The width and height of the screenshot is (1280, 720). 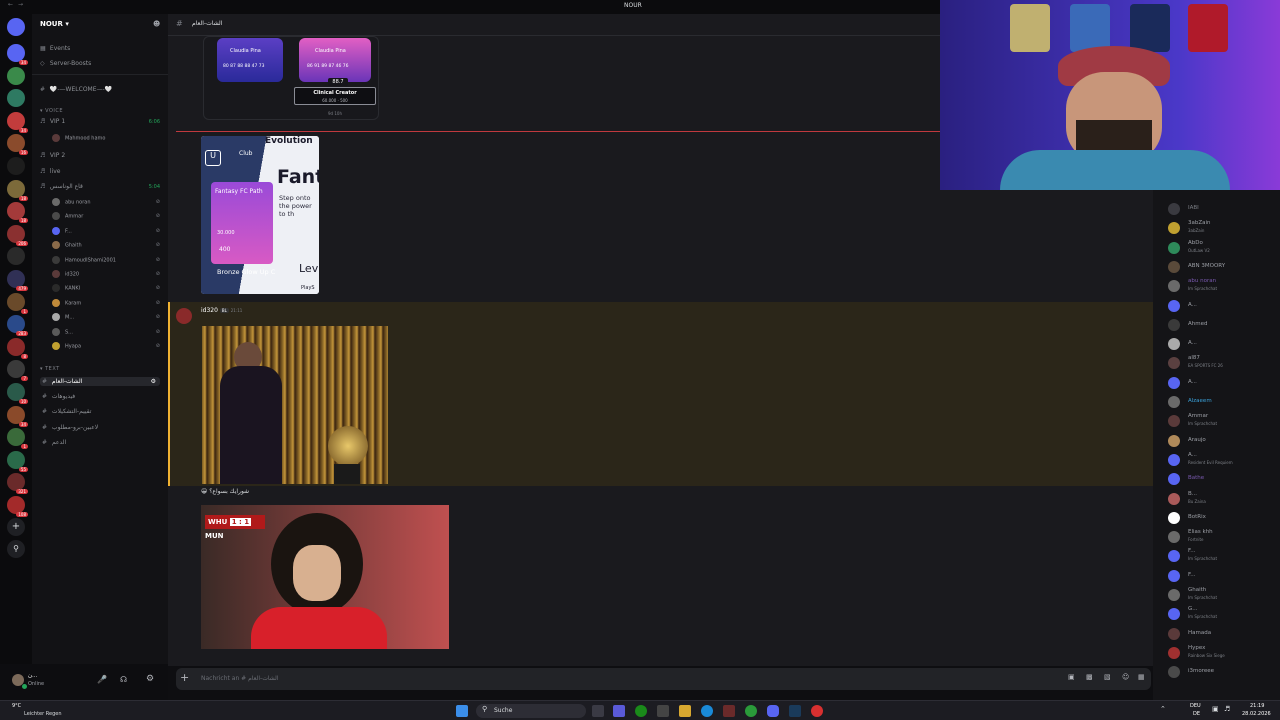 I want to click on member-item: Ghaith Im Sprachchat, so click(x=1223, y=595).